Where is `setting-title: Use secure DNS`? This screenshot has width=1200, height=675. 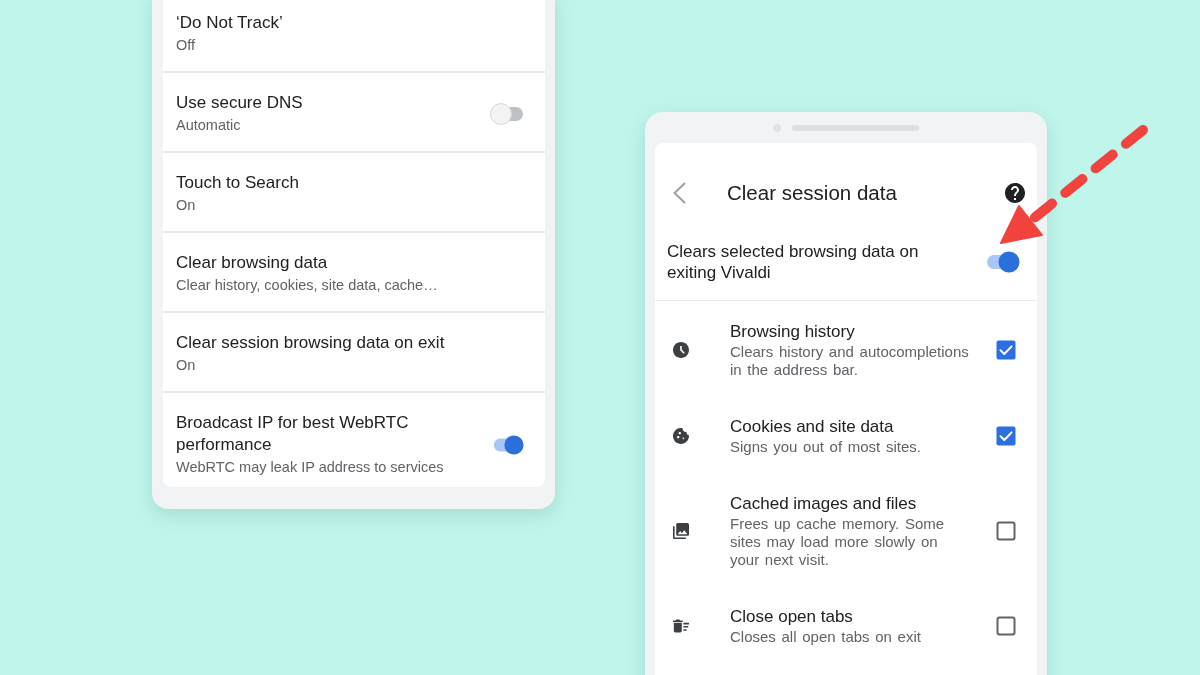
setting-title: Use secure DNS is located at coordinates (239, 103).